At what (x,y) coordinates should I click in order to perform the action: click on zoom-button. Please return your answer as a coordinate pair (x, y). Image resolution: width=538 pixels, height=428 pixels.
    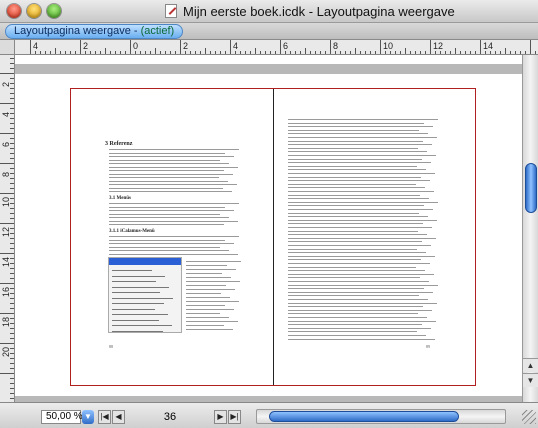
    Looking at the image, I should click on (54, 11).